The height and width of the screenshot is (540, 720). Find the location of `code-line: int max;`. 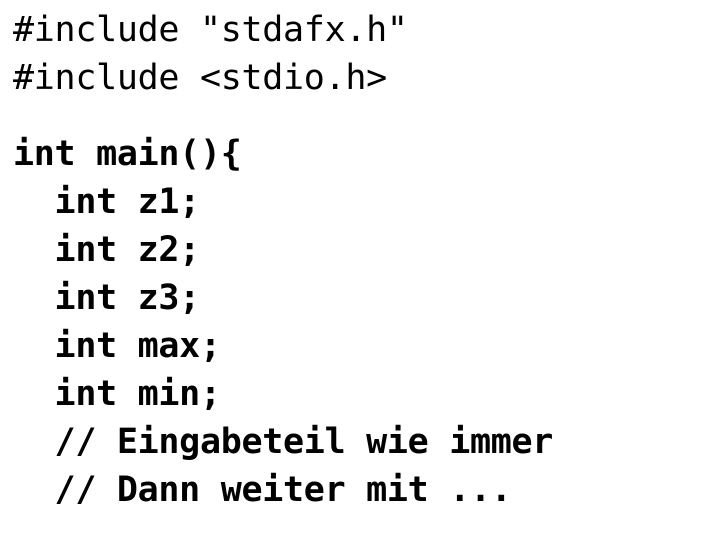

code-line: int max; is located at coordinates (117, 346).